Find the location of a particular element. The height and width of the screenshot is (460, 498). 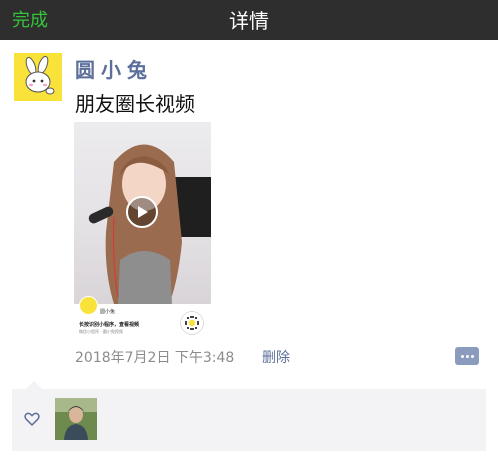

rabbit-logo-icon is located at coordinates (40, 75).